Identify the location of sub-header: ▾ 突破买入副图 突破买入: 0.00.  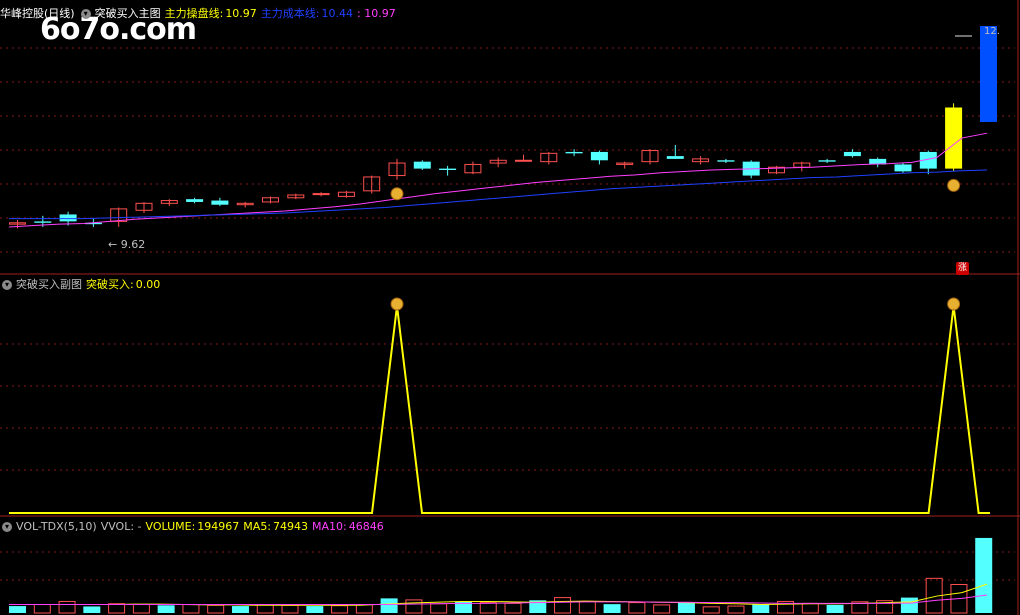
(82, 285).